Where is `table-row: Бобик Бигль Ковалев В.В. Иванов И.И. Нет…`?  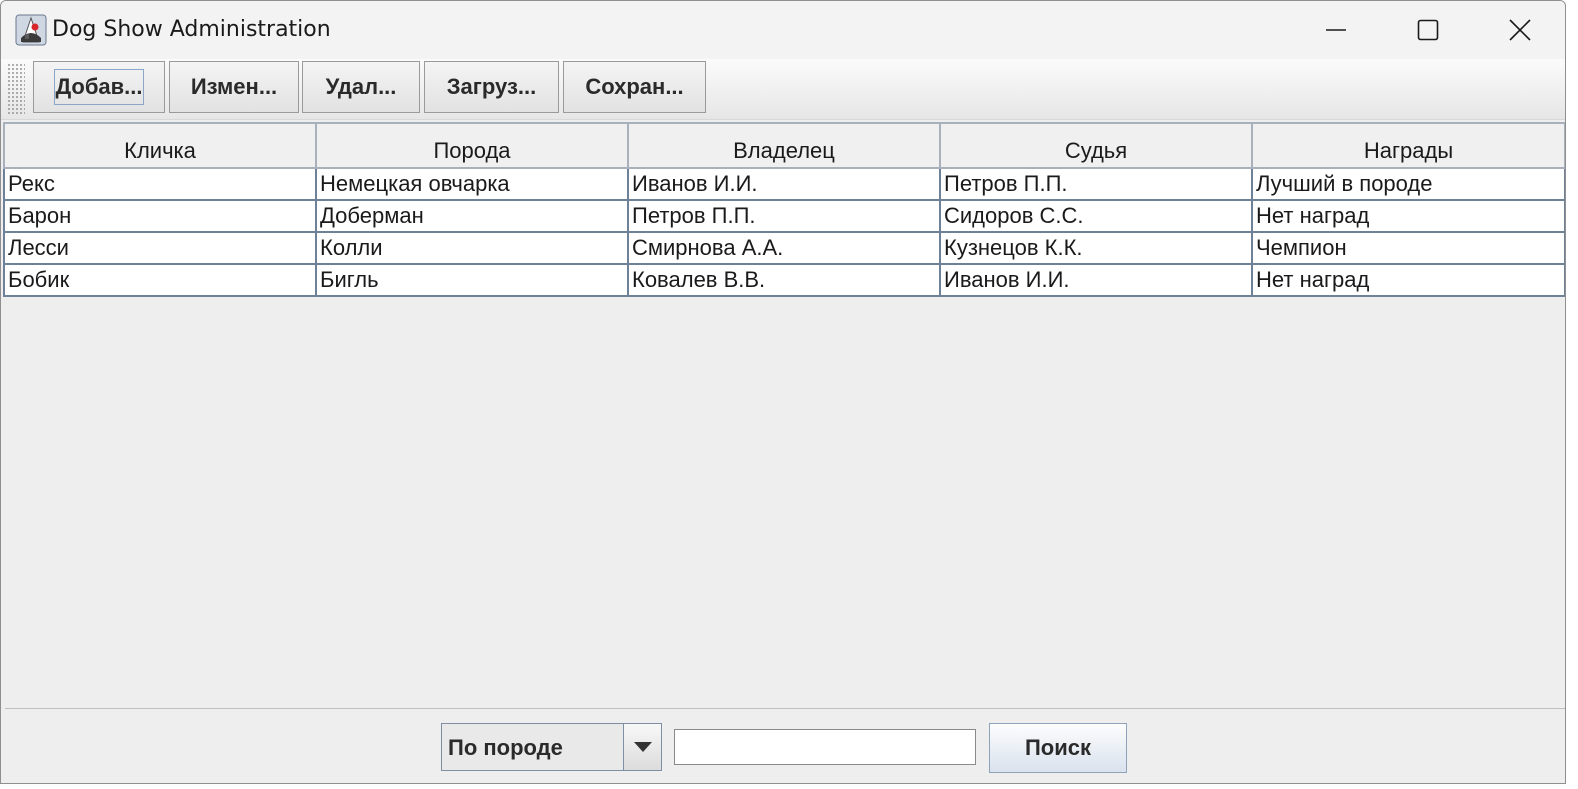
table-row: Бобик Бигль Ковалев В.В. Иванов И.И. Нет… is located at coordinates (784, 280).